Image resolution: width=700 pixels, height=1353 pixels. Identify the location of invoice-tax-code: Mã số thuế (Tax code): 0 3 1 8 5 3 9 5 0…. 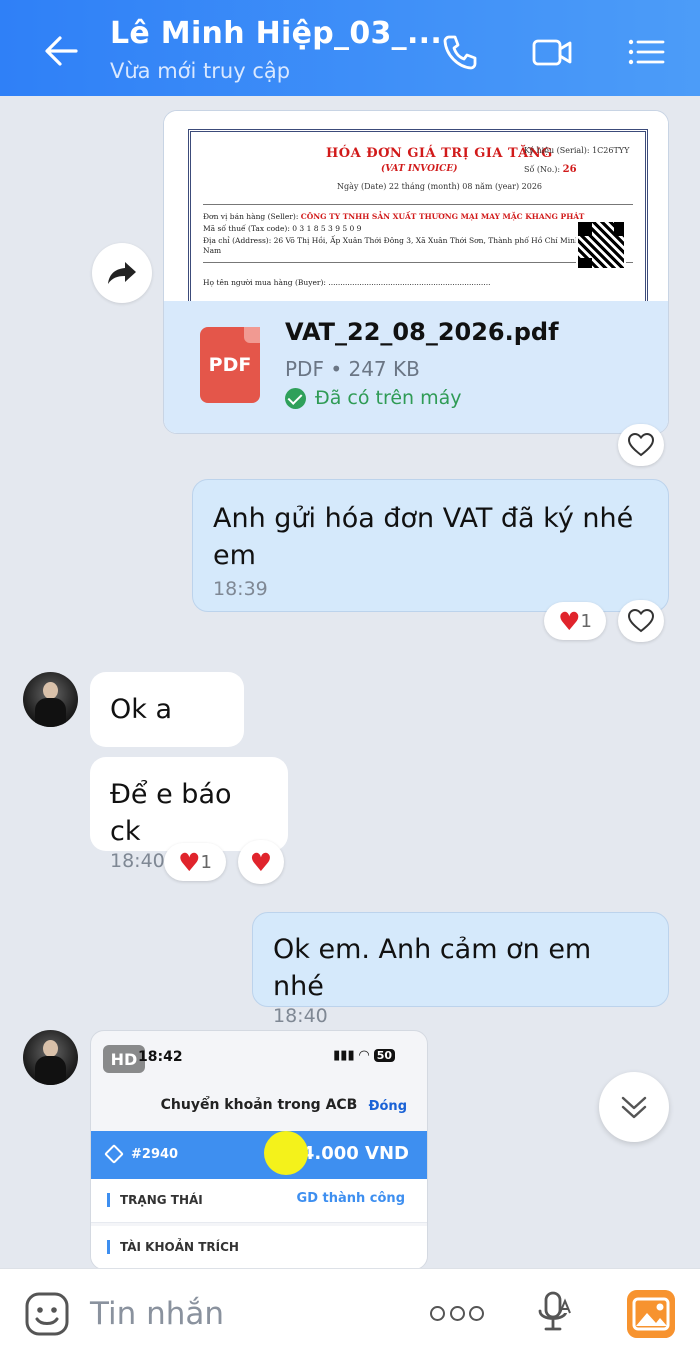
(282, 228).